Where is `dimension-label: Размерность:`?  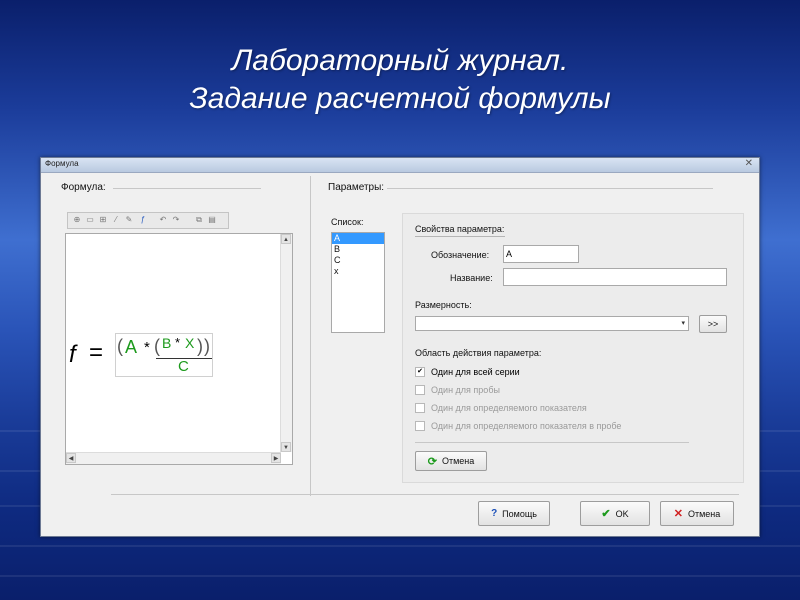
dimension-label: Размерность: is located at coordinates (443, 305).